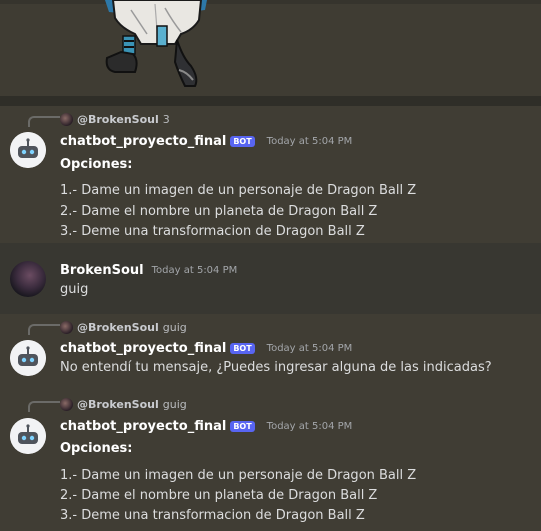 Image resolution: width=541 pixels, height=531 pixels. Describe the element at coordinates (102, 270) in the screenshot. I see `author-name: BrokenSoul` at that location.